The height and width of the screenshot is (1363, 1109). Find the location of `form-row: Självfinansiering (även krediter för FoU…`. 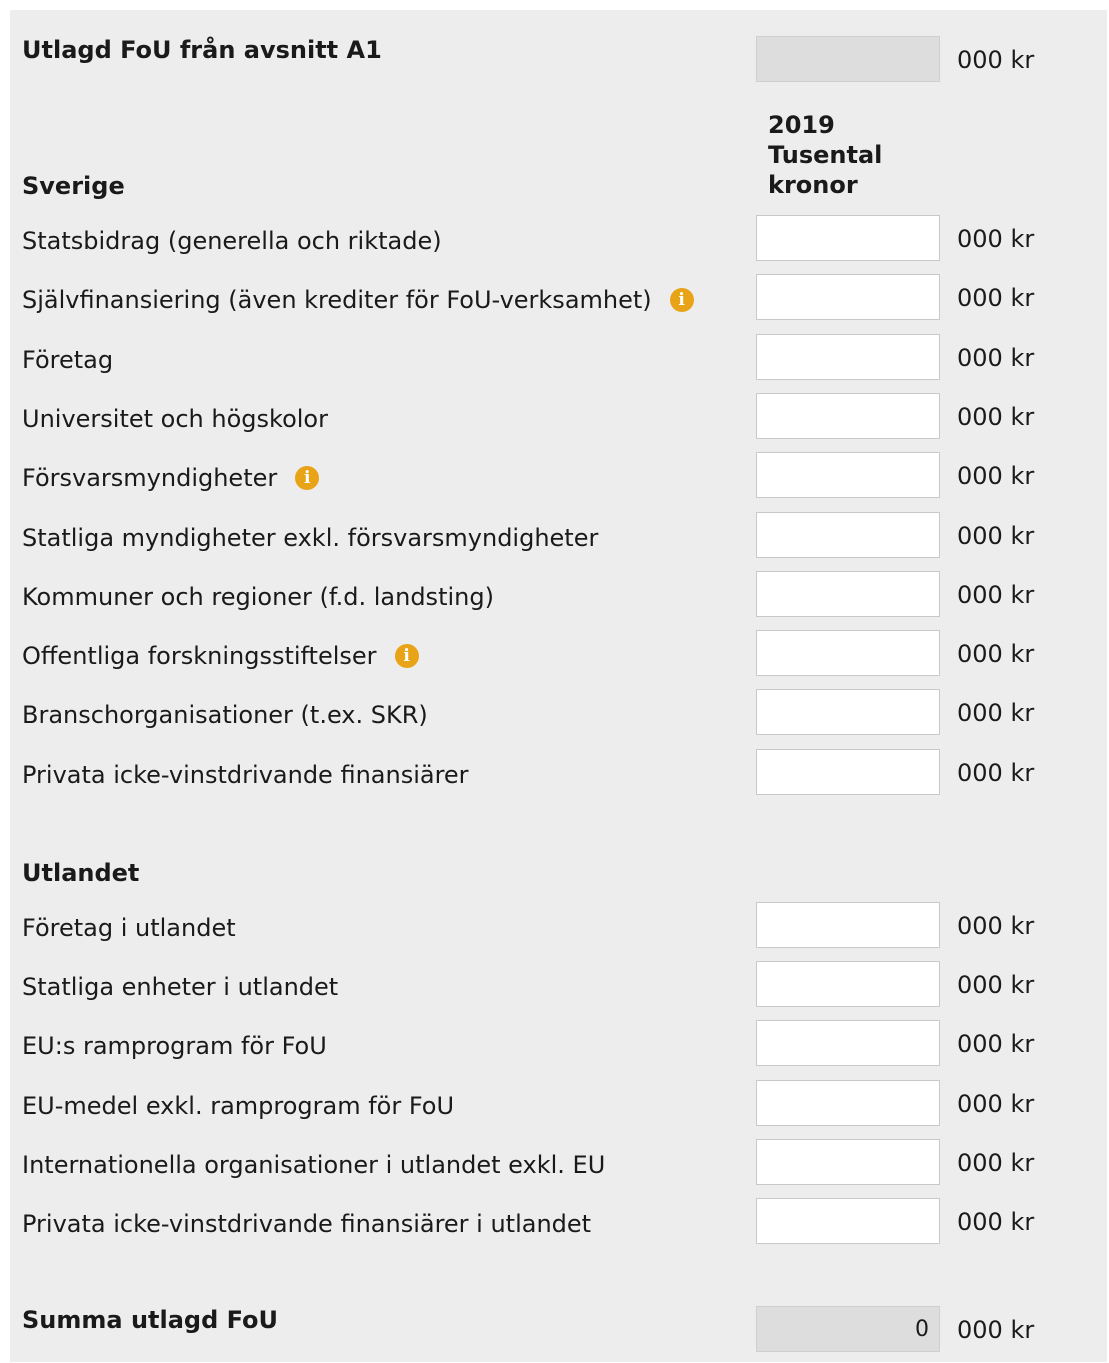

form-row: Självfinansiering (även krediter för FoU… is located at coordinates (558, 298).